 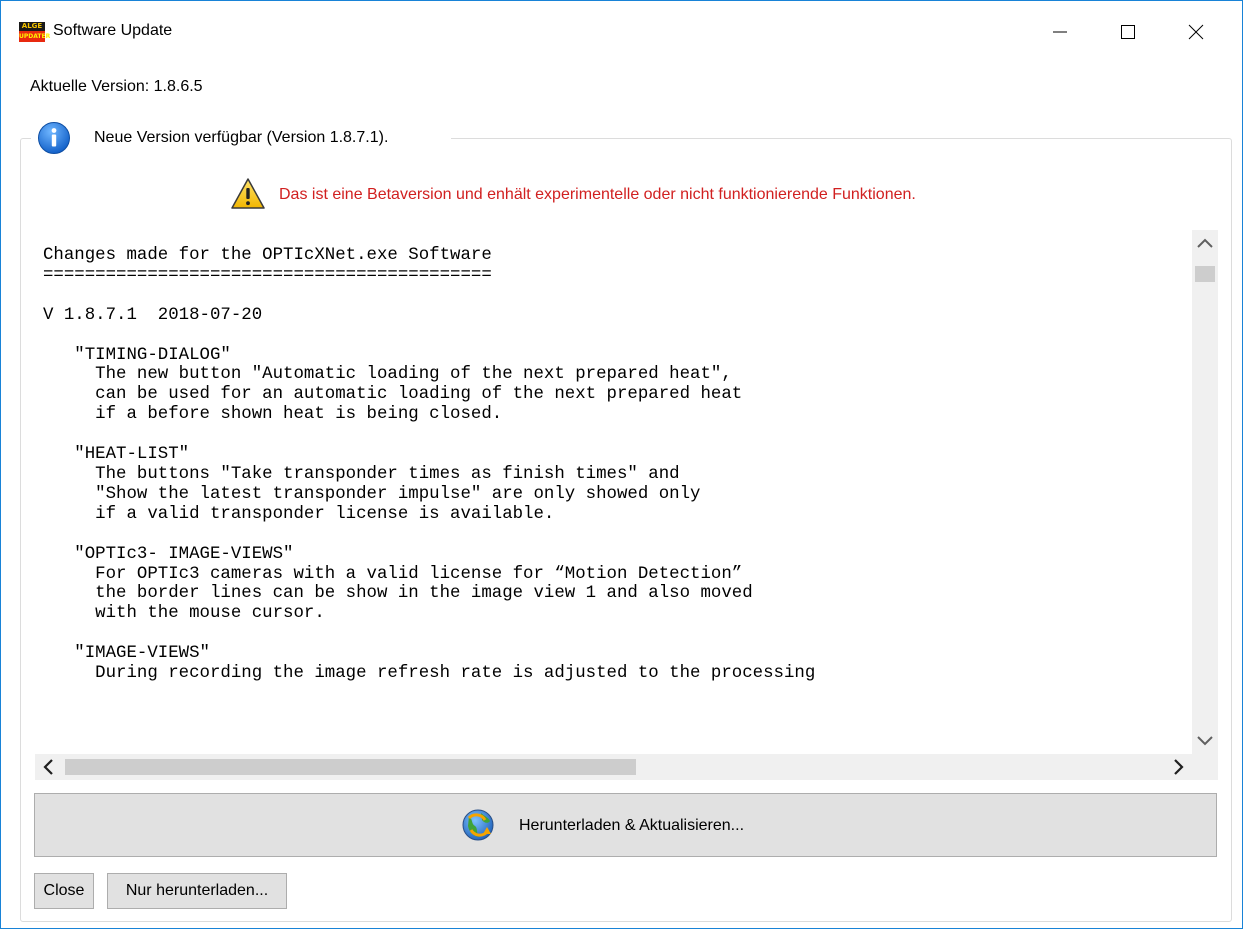 I want to click on maximize-icon, so click(x=1128, y=32).